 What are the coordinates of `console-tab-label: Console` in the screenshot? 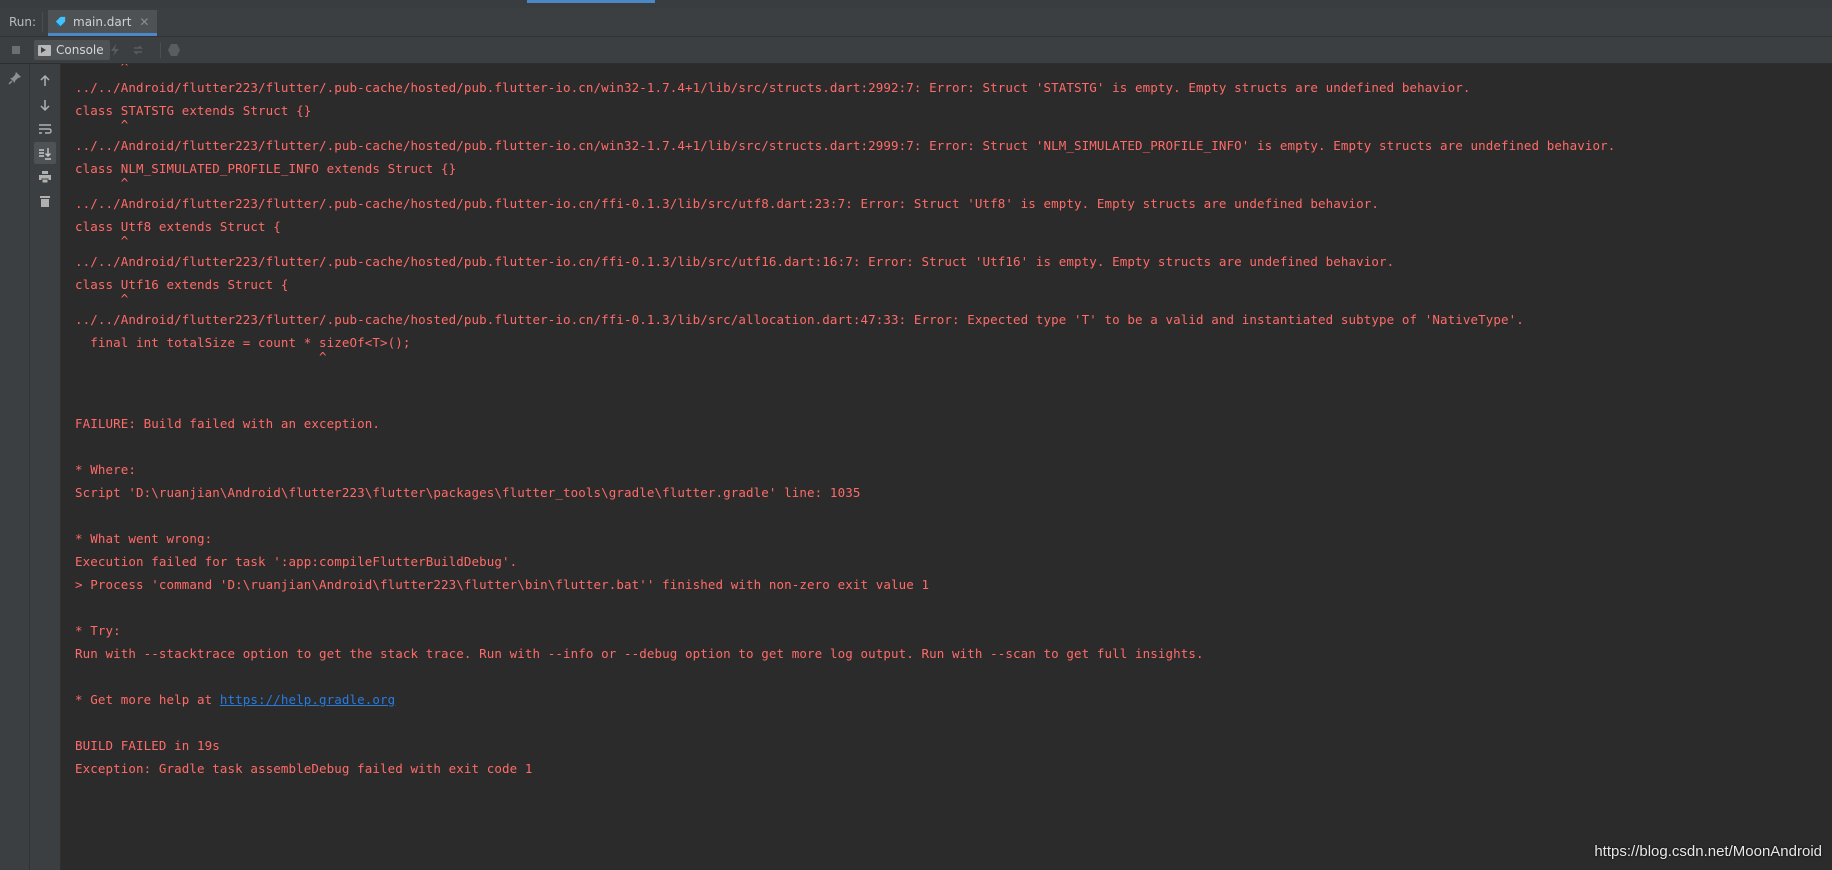 It's located at (80, 50).